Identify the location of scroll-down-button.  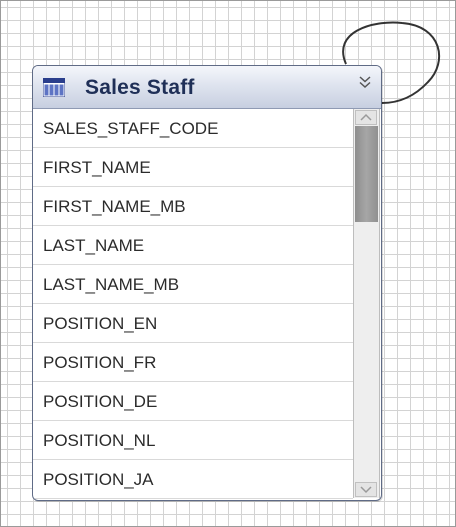
(366, 489).